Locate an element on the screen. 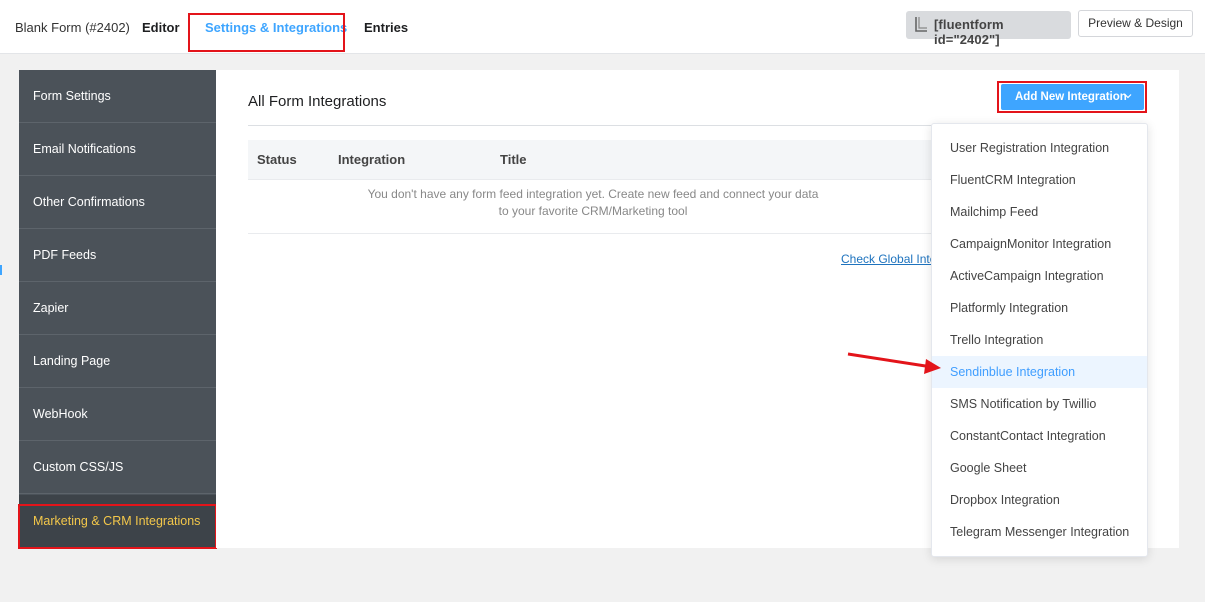 The image size is (1205, 602). menu-item-fluentcrm: FluentCRM Integration is located at coordinates (1039, 180).